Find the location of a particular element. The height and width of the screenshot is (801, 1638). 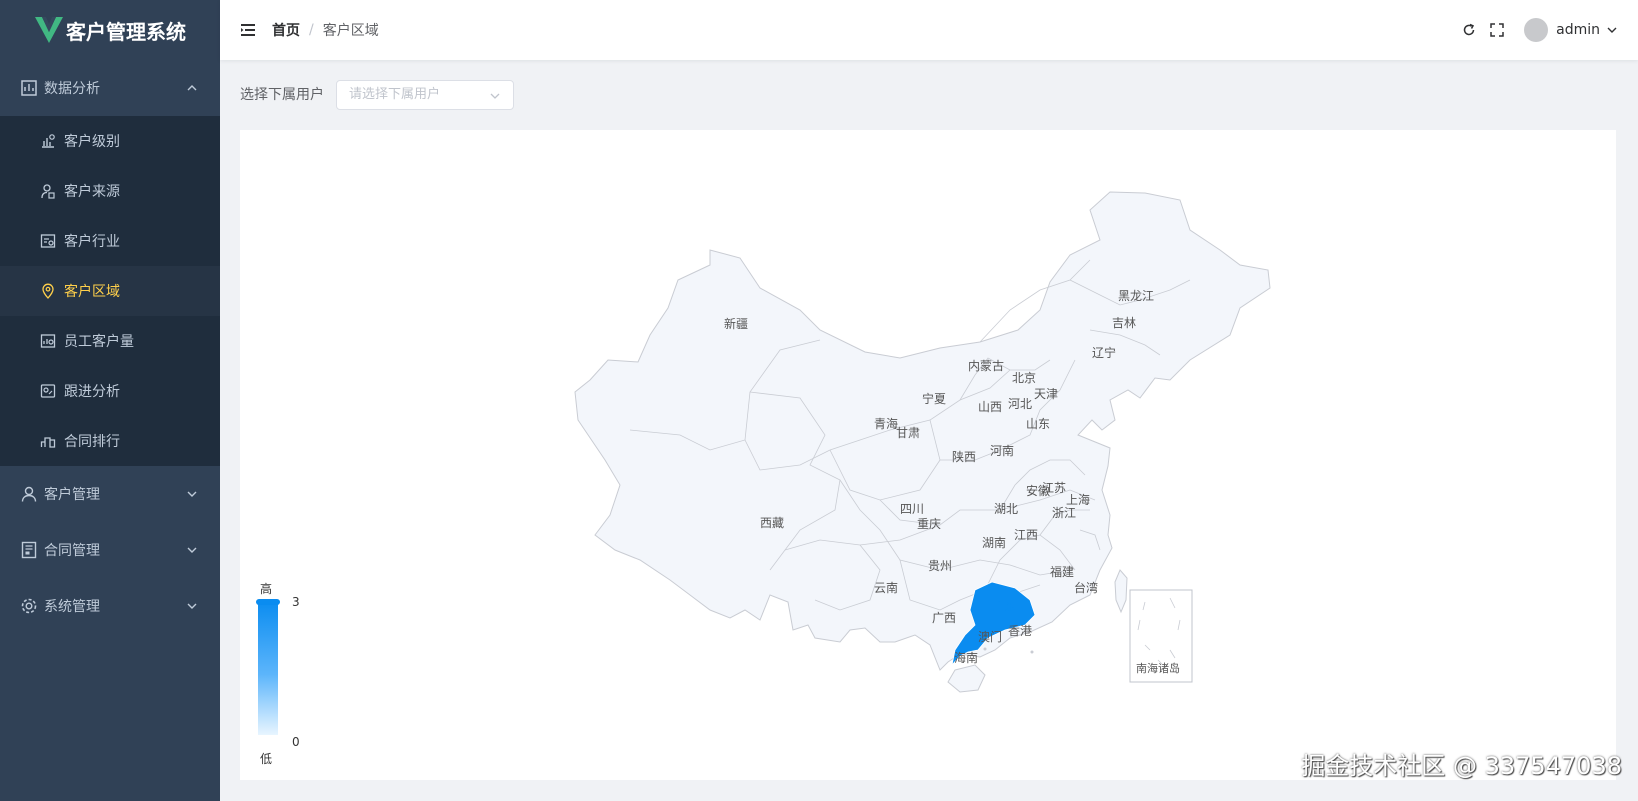

hainan-shape is located at coordinates (966, 678).